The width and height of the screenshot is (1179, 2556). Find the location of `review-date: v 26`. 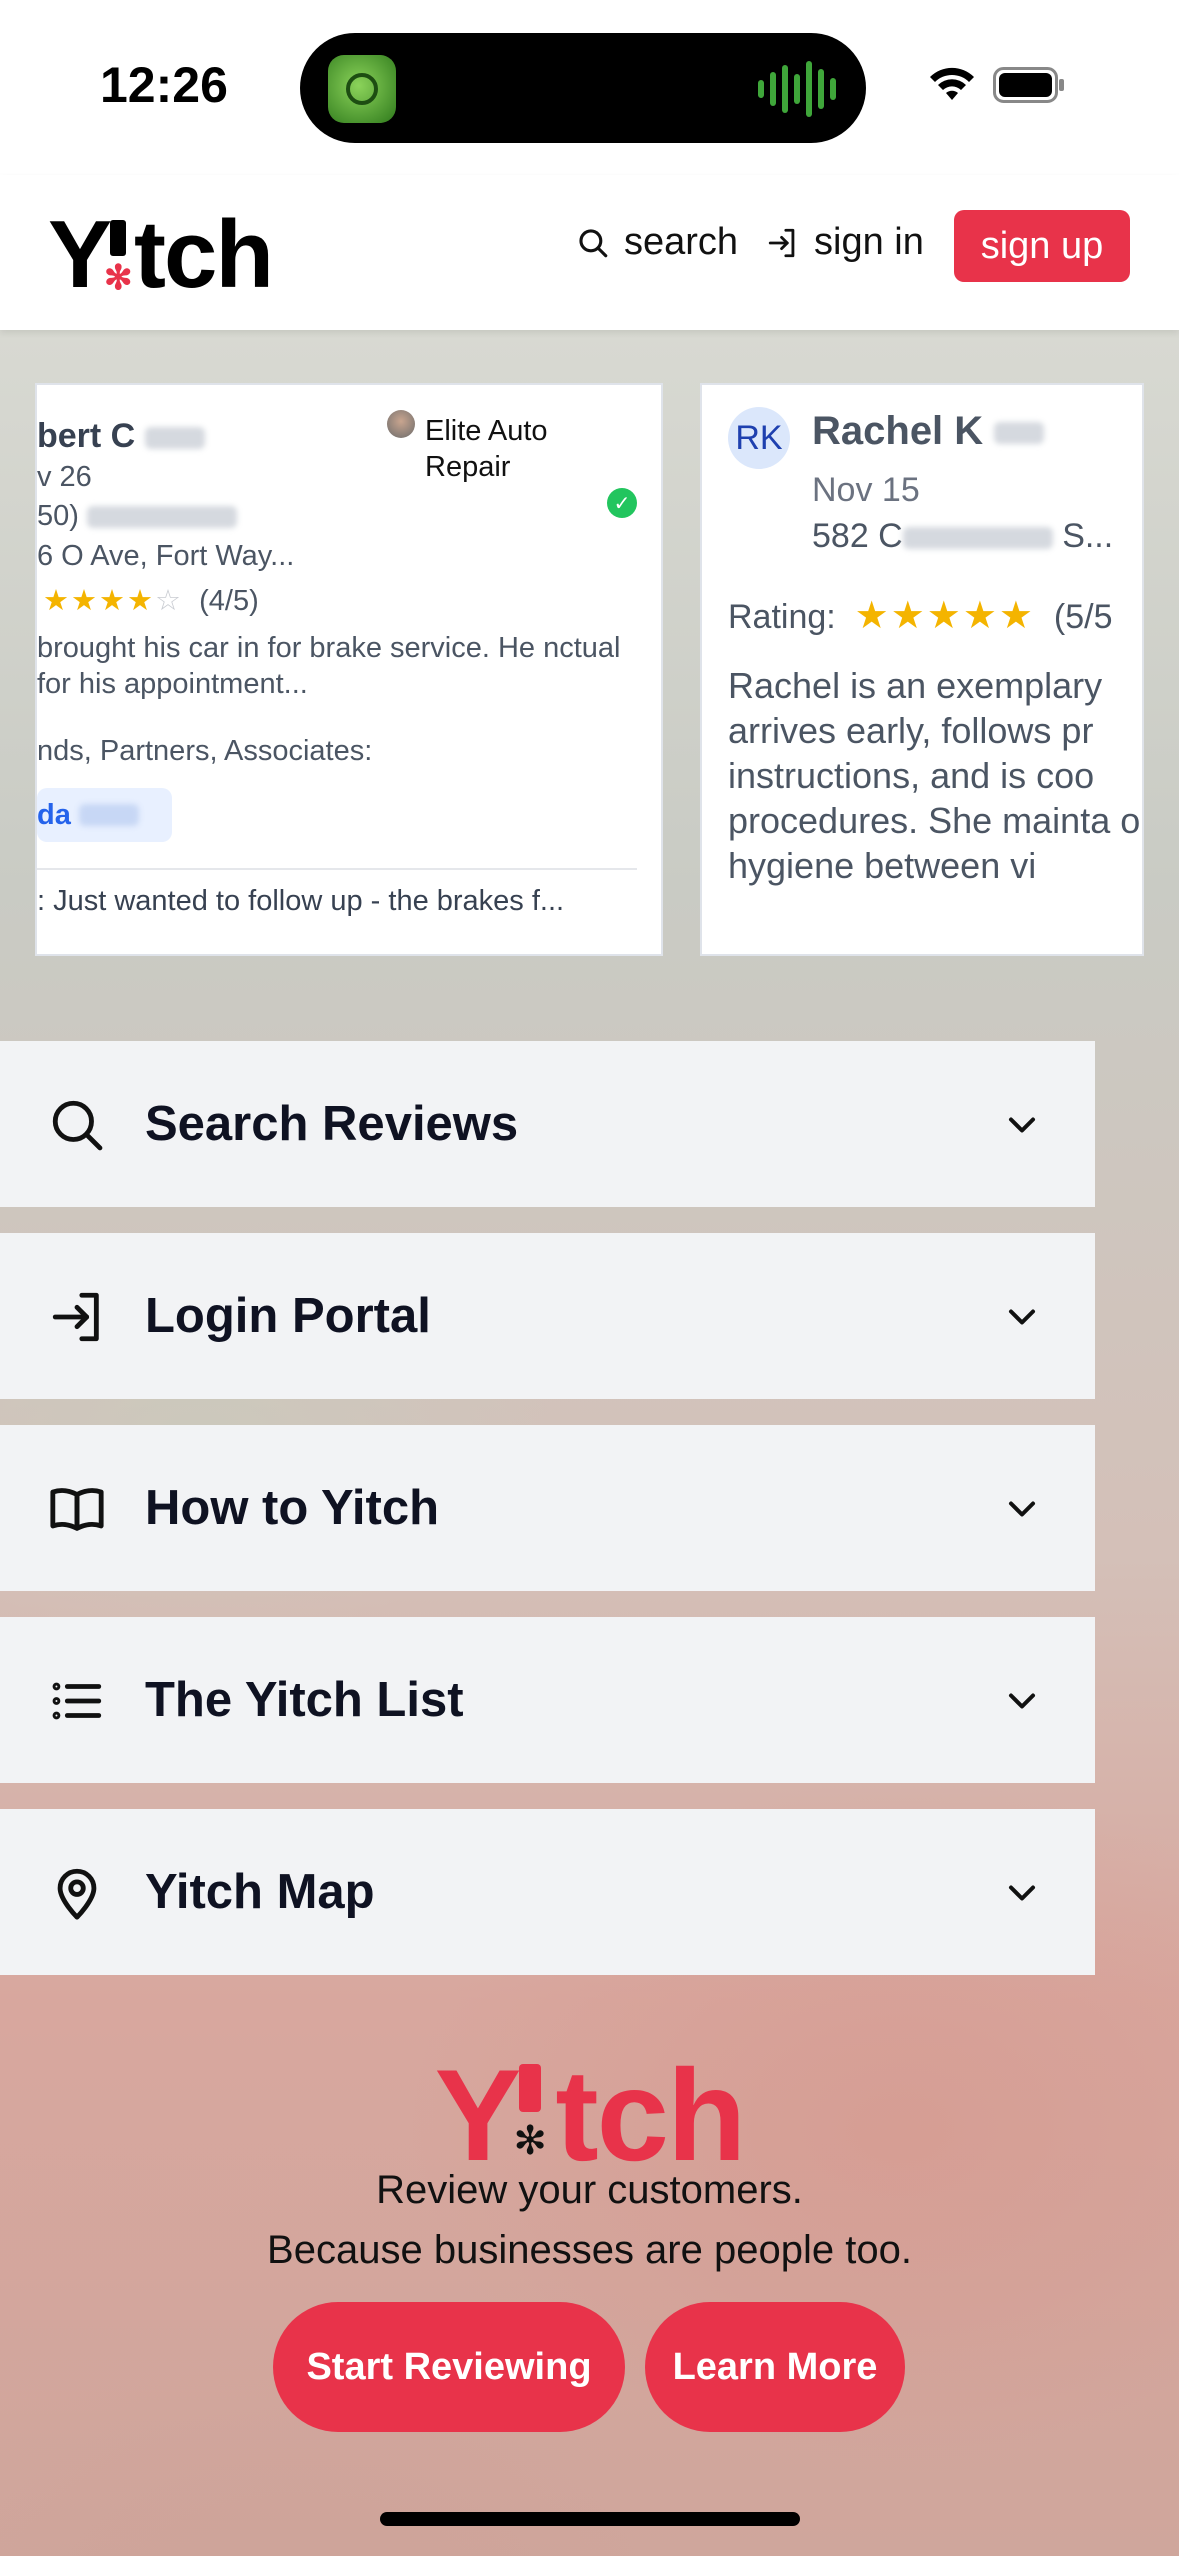

review-date: v 26 is located at coordinates (64, 477).